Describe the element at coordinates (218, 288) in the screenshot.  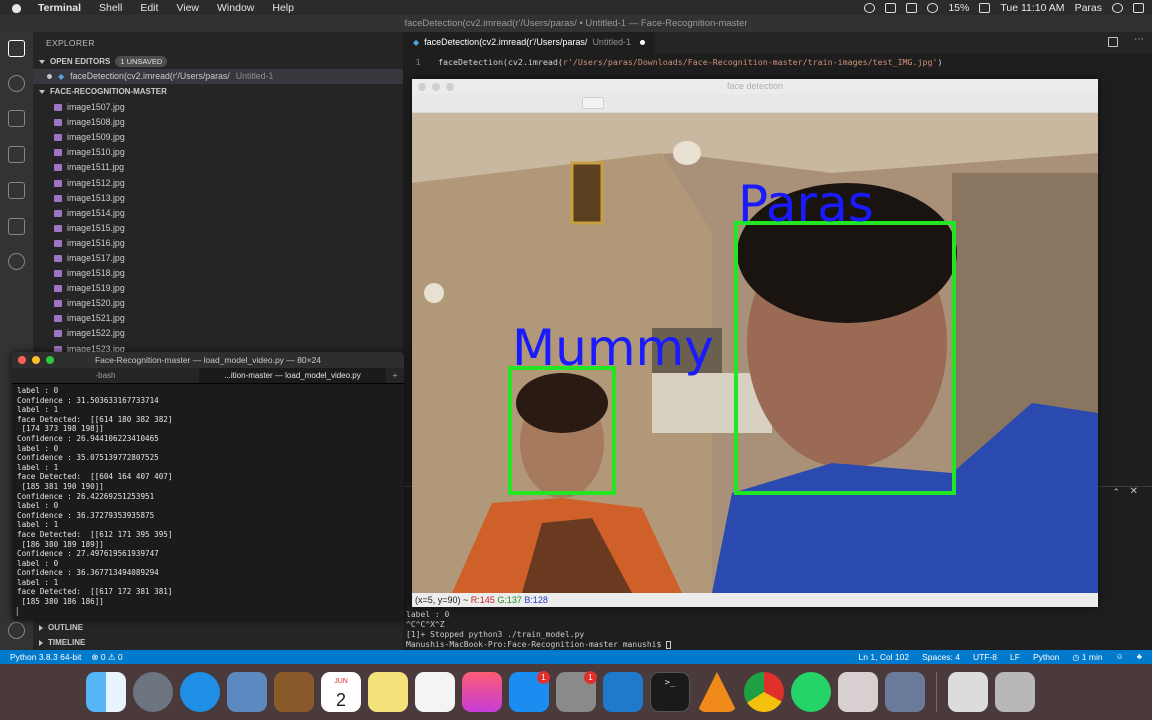
I see `file-item: image1519.jpg` at that location.